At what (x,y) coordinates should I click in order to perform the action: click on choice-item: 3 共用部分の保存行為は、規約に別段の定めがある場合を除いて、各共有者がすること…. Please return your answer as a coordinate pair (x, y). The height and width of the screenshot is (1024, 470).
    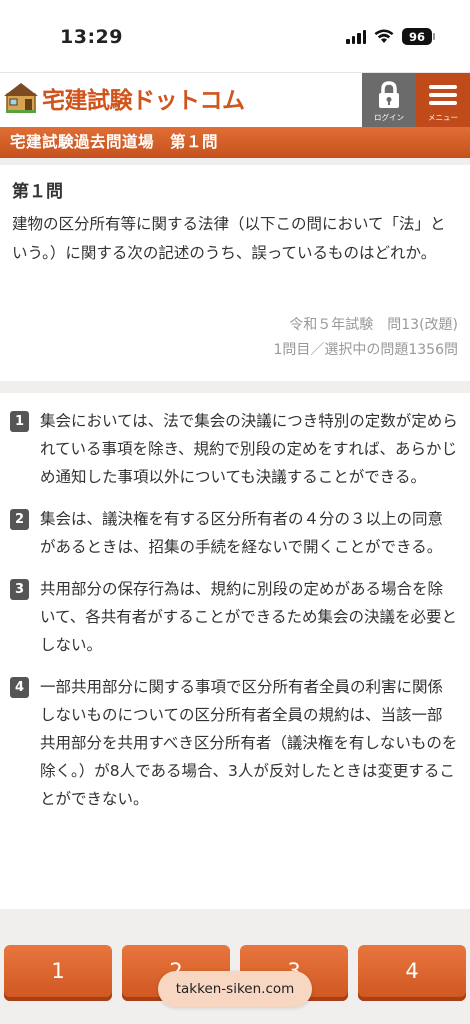
    Looking at the image, I should click on (234, 617).